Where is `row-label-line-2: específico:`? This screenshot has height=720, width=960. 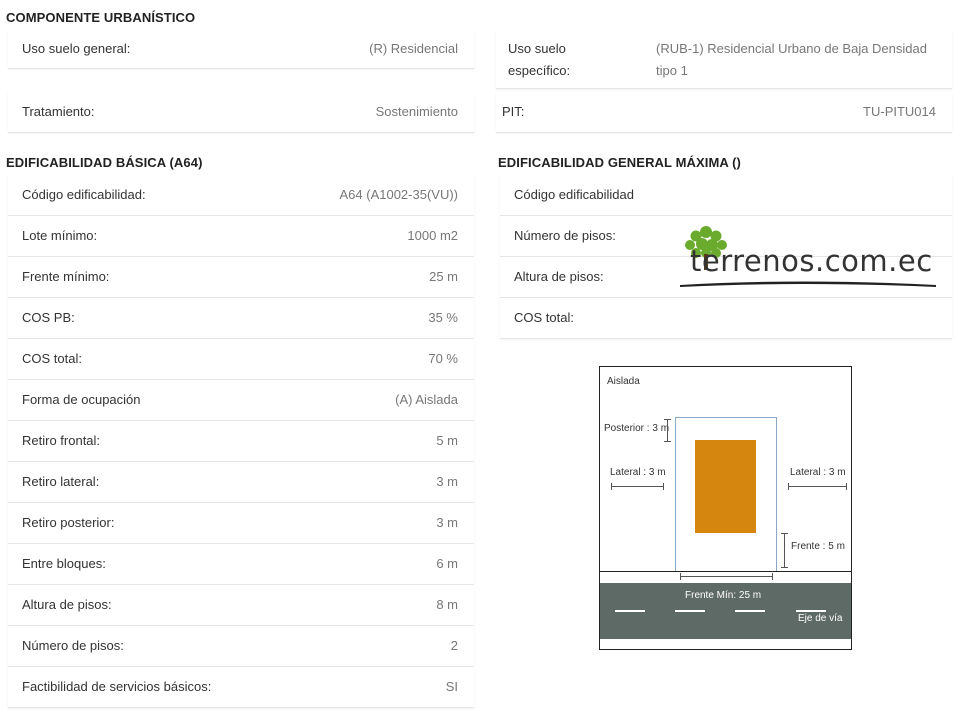 row-label-line-2: específico: is located at coordinates (539, 70).